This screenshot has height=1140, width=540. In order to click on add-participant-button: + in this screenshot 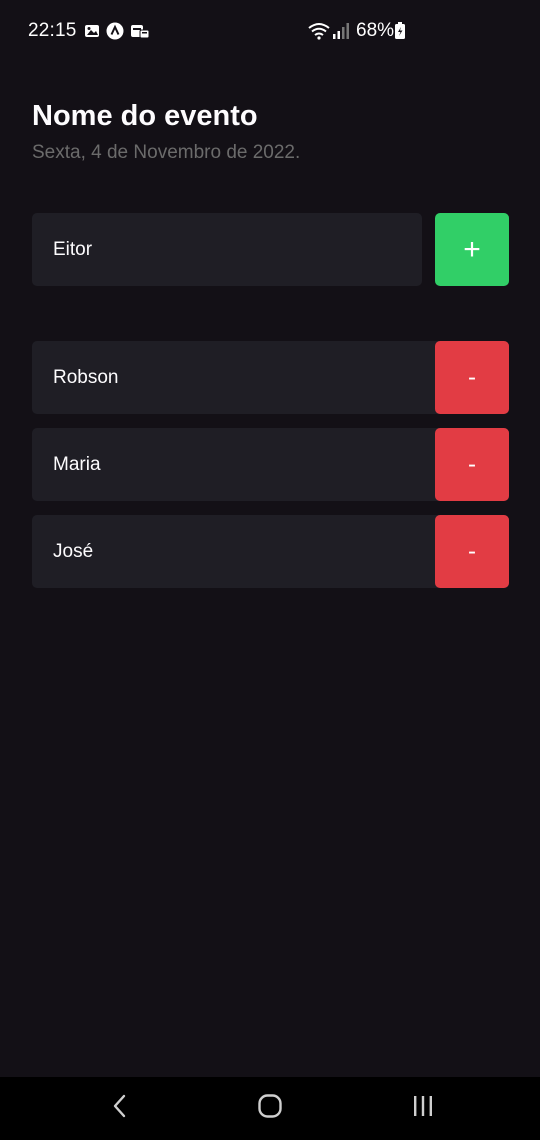, I will do `click(472, 249)`.